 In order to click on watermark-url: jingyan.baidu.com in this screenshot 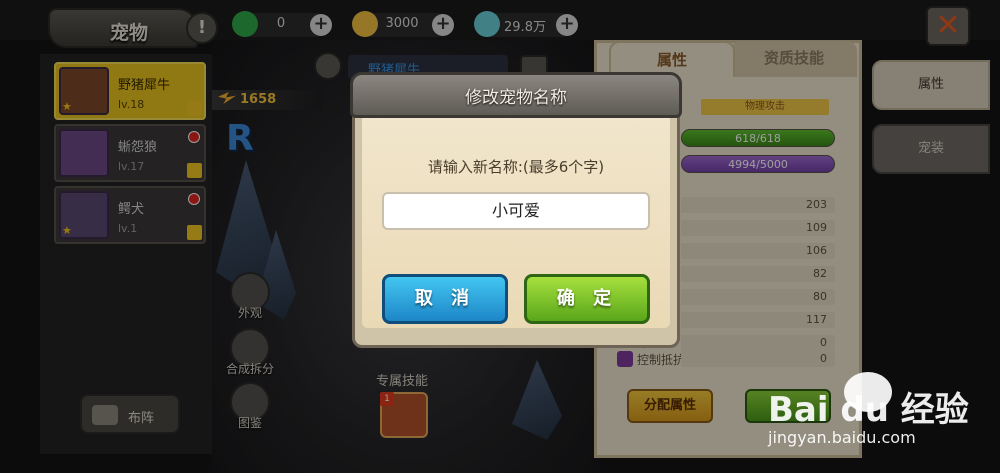, I will do `click(842, 437)`.